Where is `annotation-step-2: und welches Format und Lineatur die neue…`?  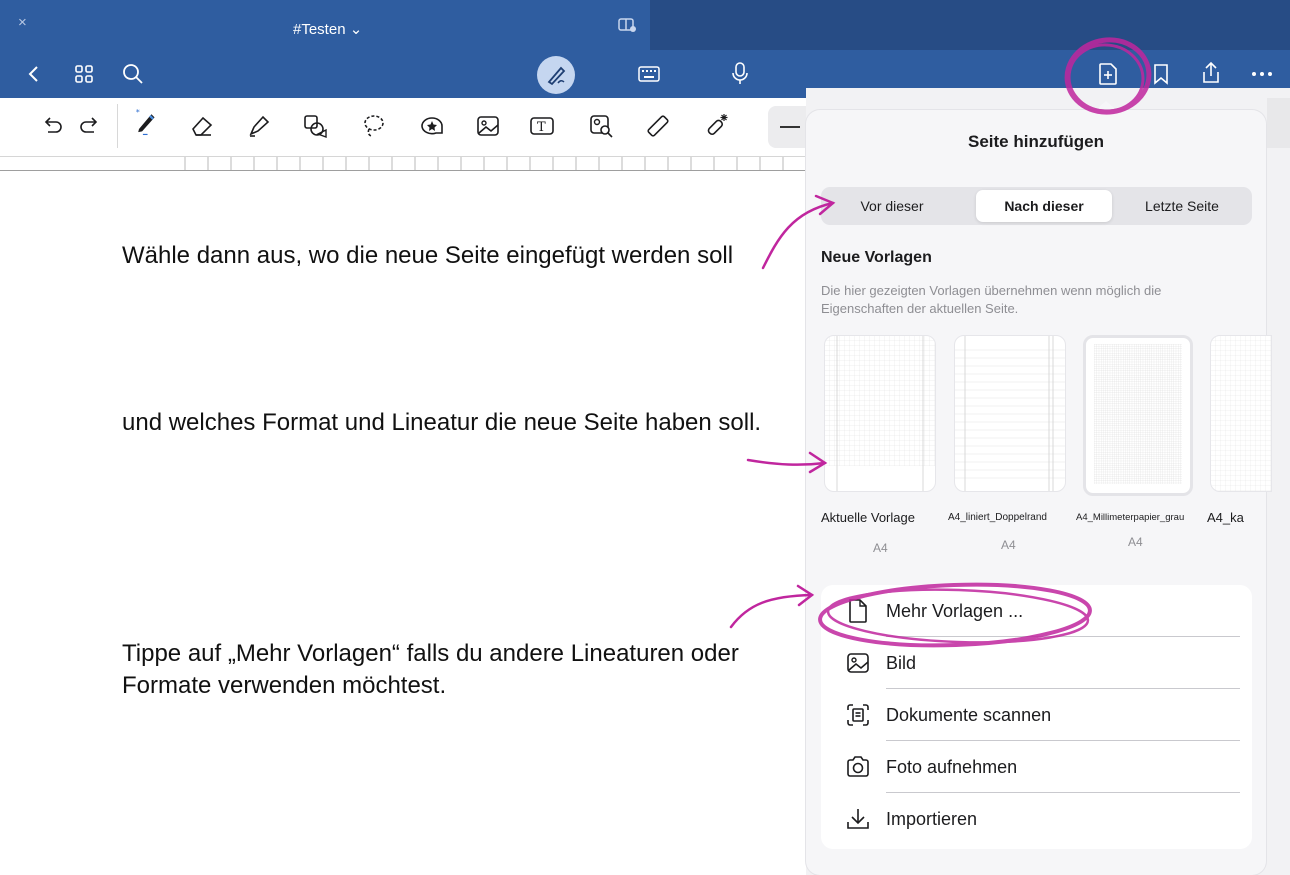
annotation-step-2: und welches Format und Lineatur die neue… is located at coordinates (442, 422).